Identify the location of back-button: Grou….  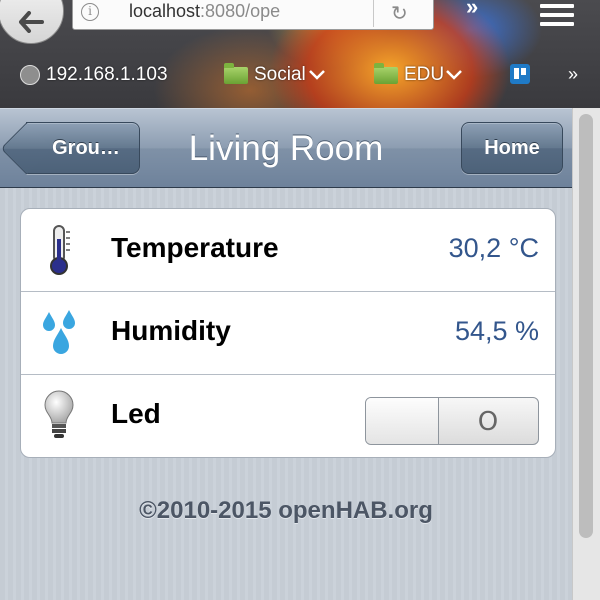
(83, 148).